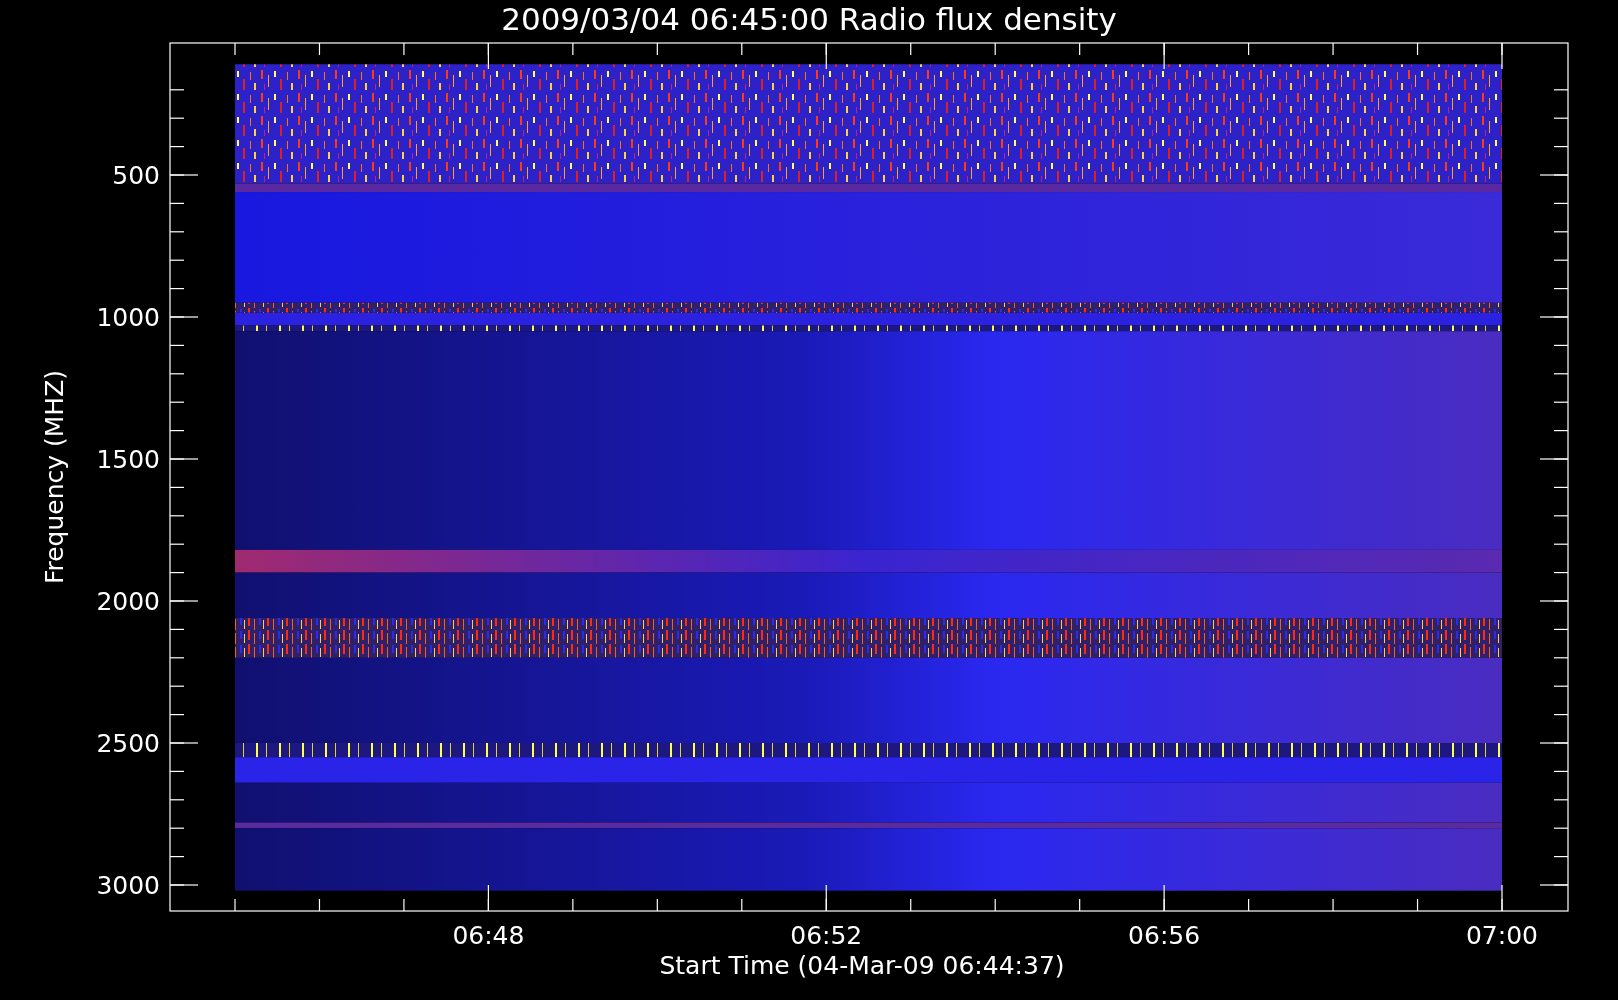 The image size is (1618, 1000). Describe the element at coordinates (128, 885) in the screenshot. I see `y-tick-label: 3000` at that location.